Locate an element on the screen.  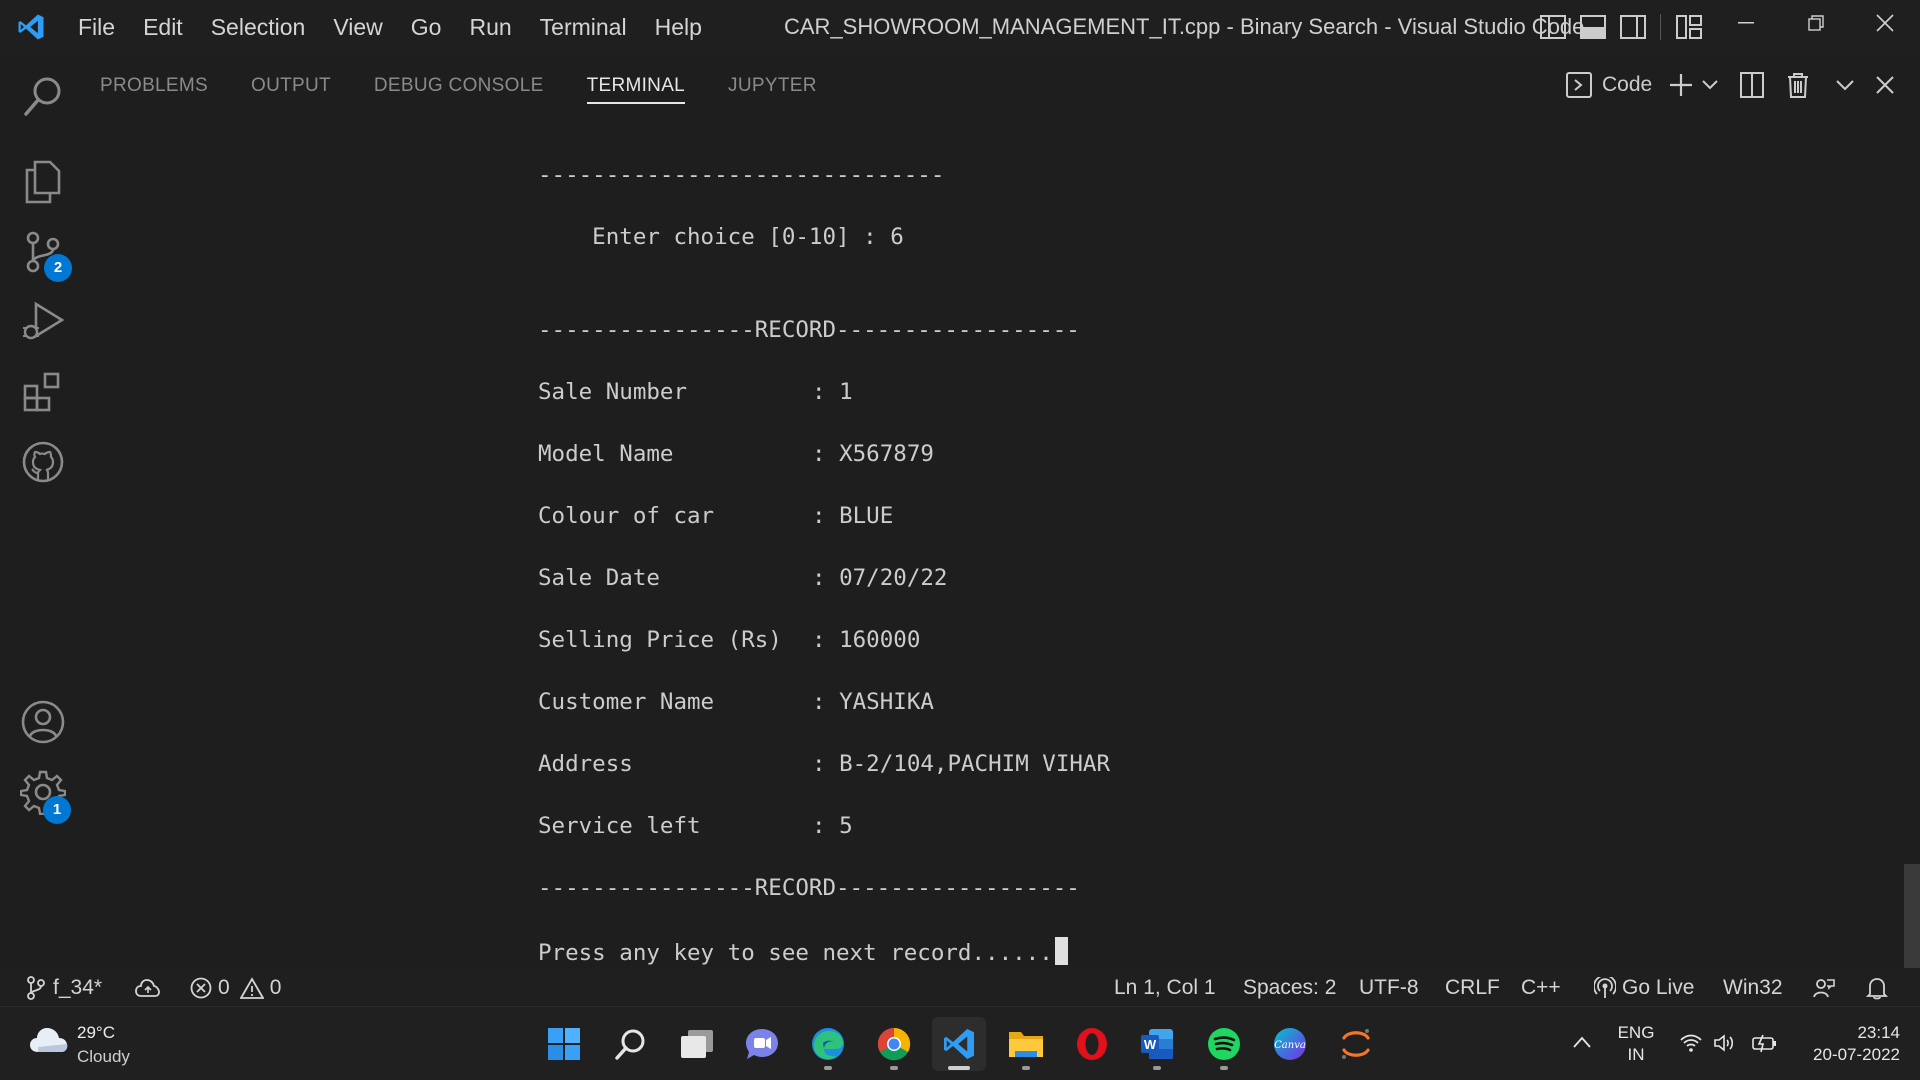
jupyter-app-icon is located at coordinates (1356, 1044).